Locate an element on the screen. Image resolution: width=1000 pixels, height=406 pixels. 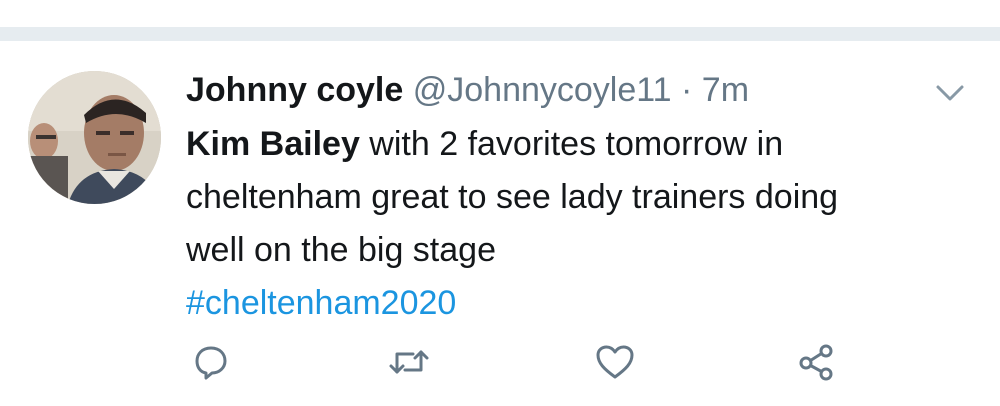
share-icon is located at coordinates (817, 362).